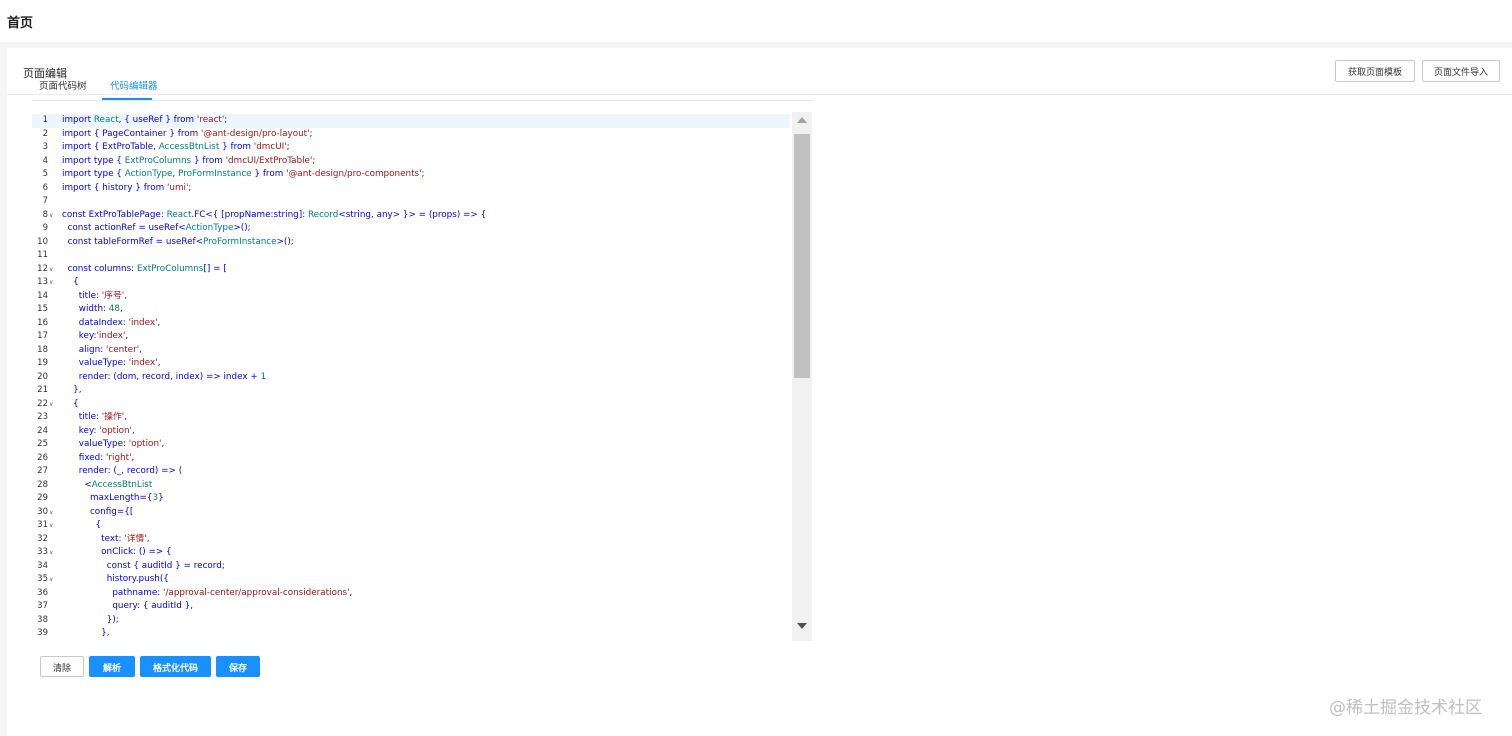 This screenshot has height=736, width=1512. I want to click on tab-code-editor: 代码编辑器, so click(134, 85).